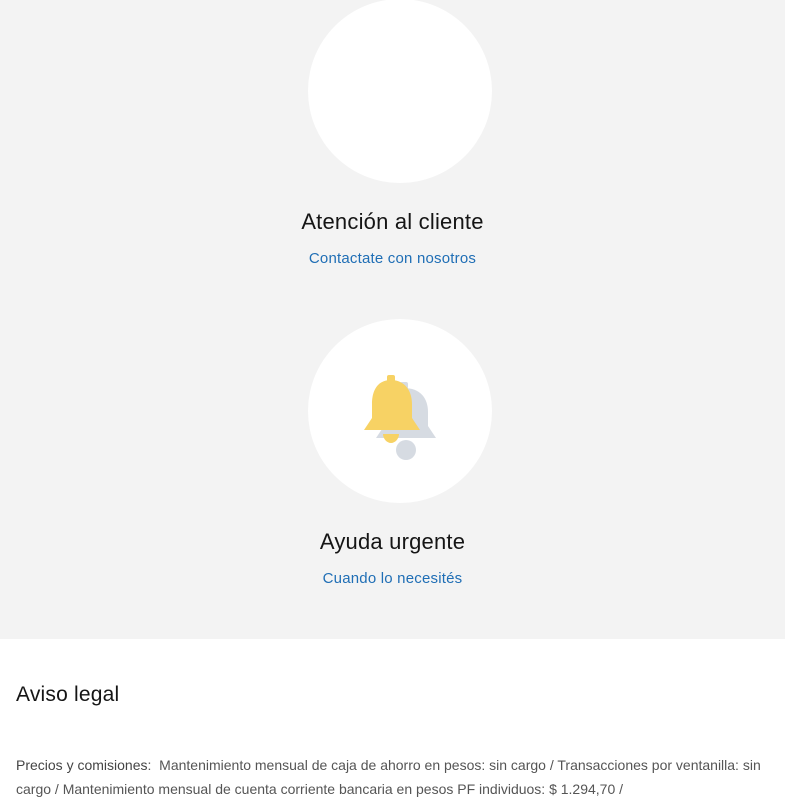  Describe the element at coordinates (68, 694) in the screenshot. I see `legal-title: Aviso legal` at that location.